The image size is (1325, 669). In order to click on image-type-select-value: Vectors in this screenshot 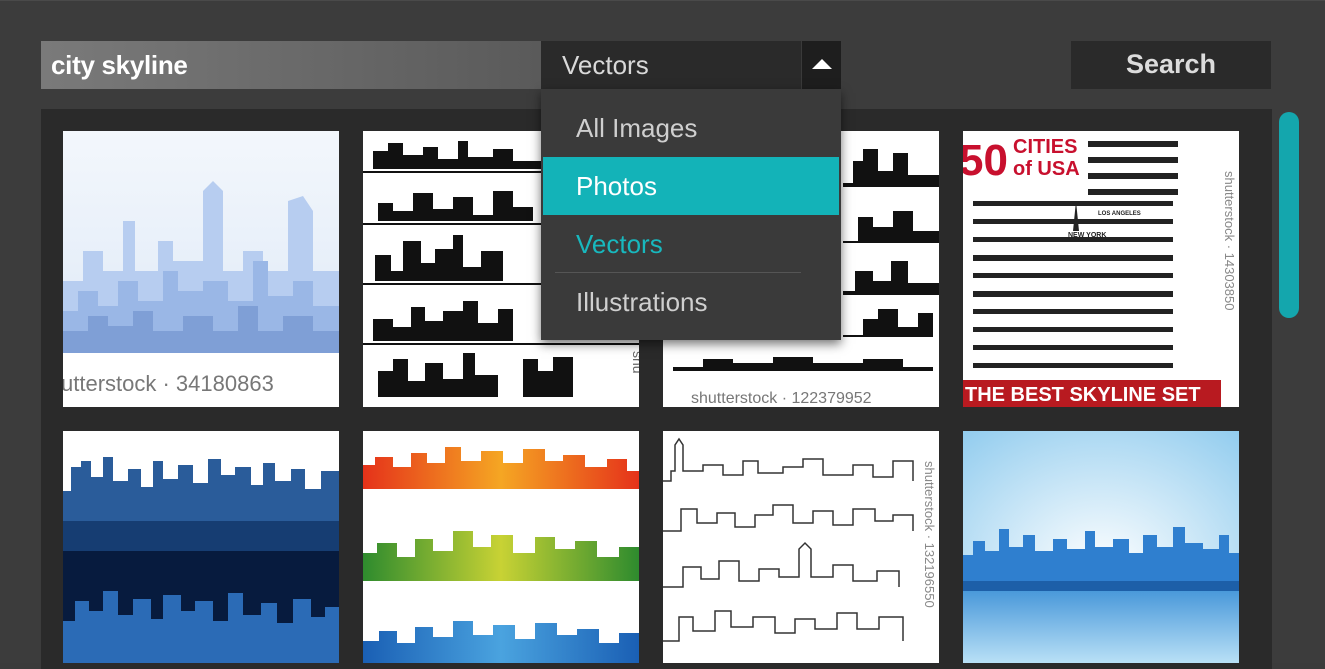, I will do `click(605, 65)`.